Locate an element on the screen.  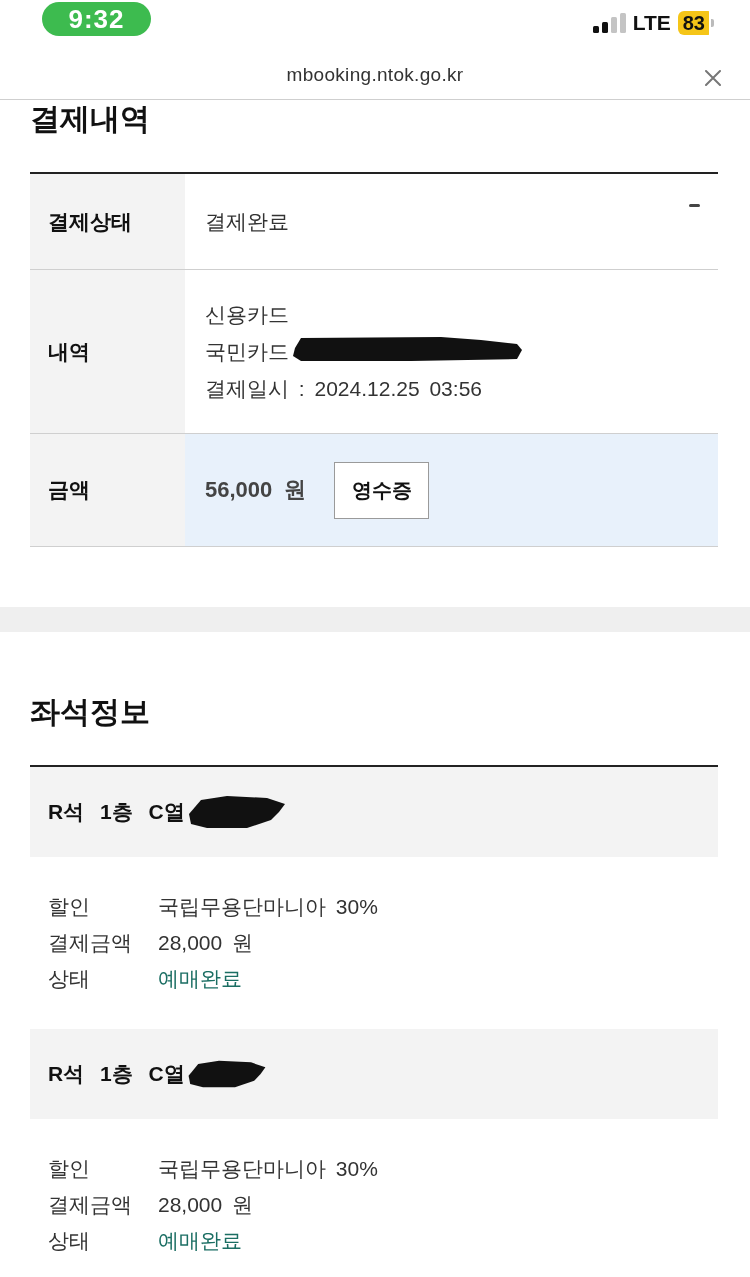
signal-icon is located at coordinates (609, 23).